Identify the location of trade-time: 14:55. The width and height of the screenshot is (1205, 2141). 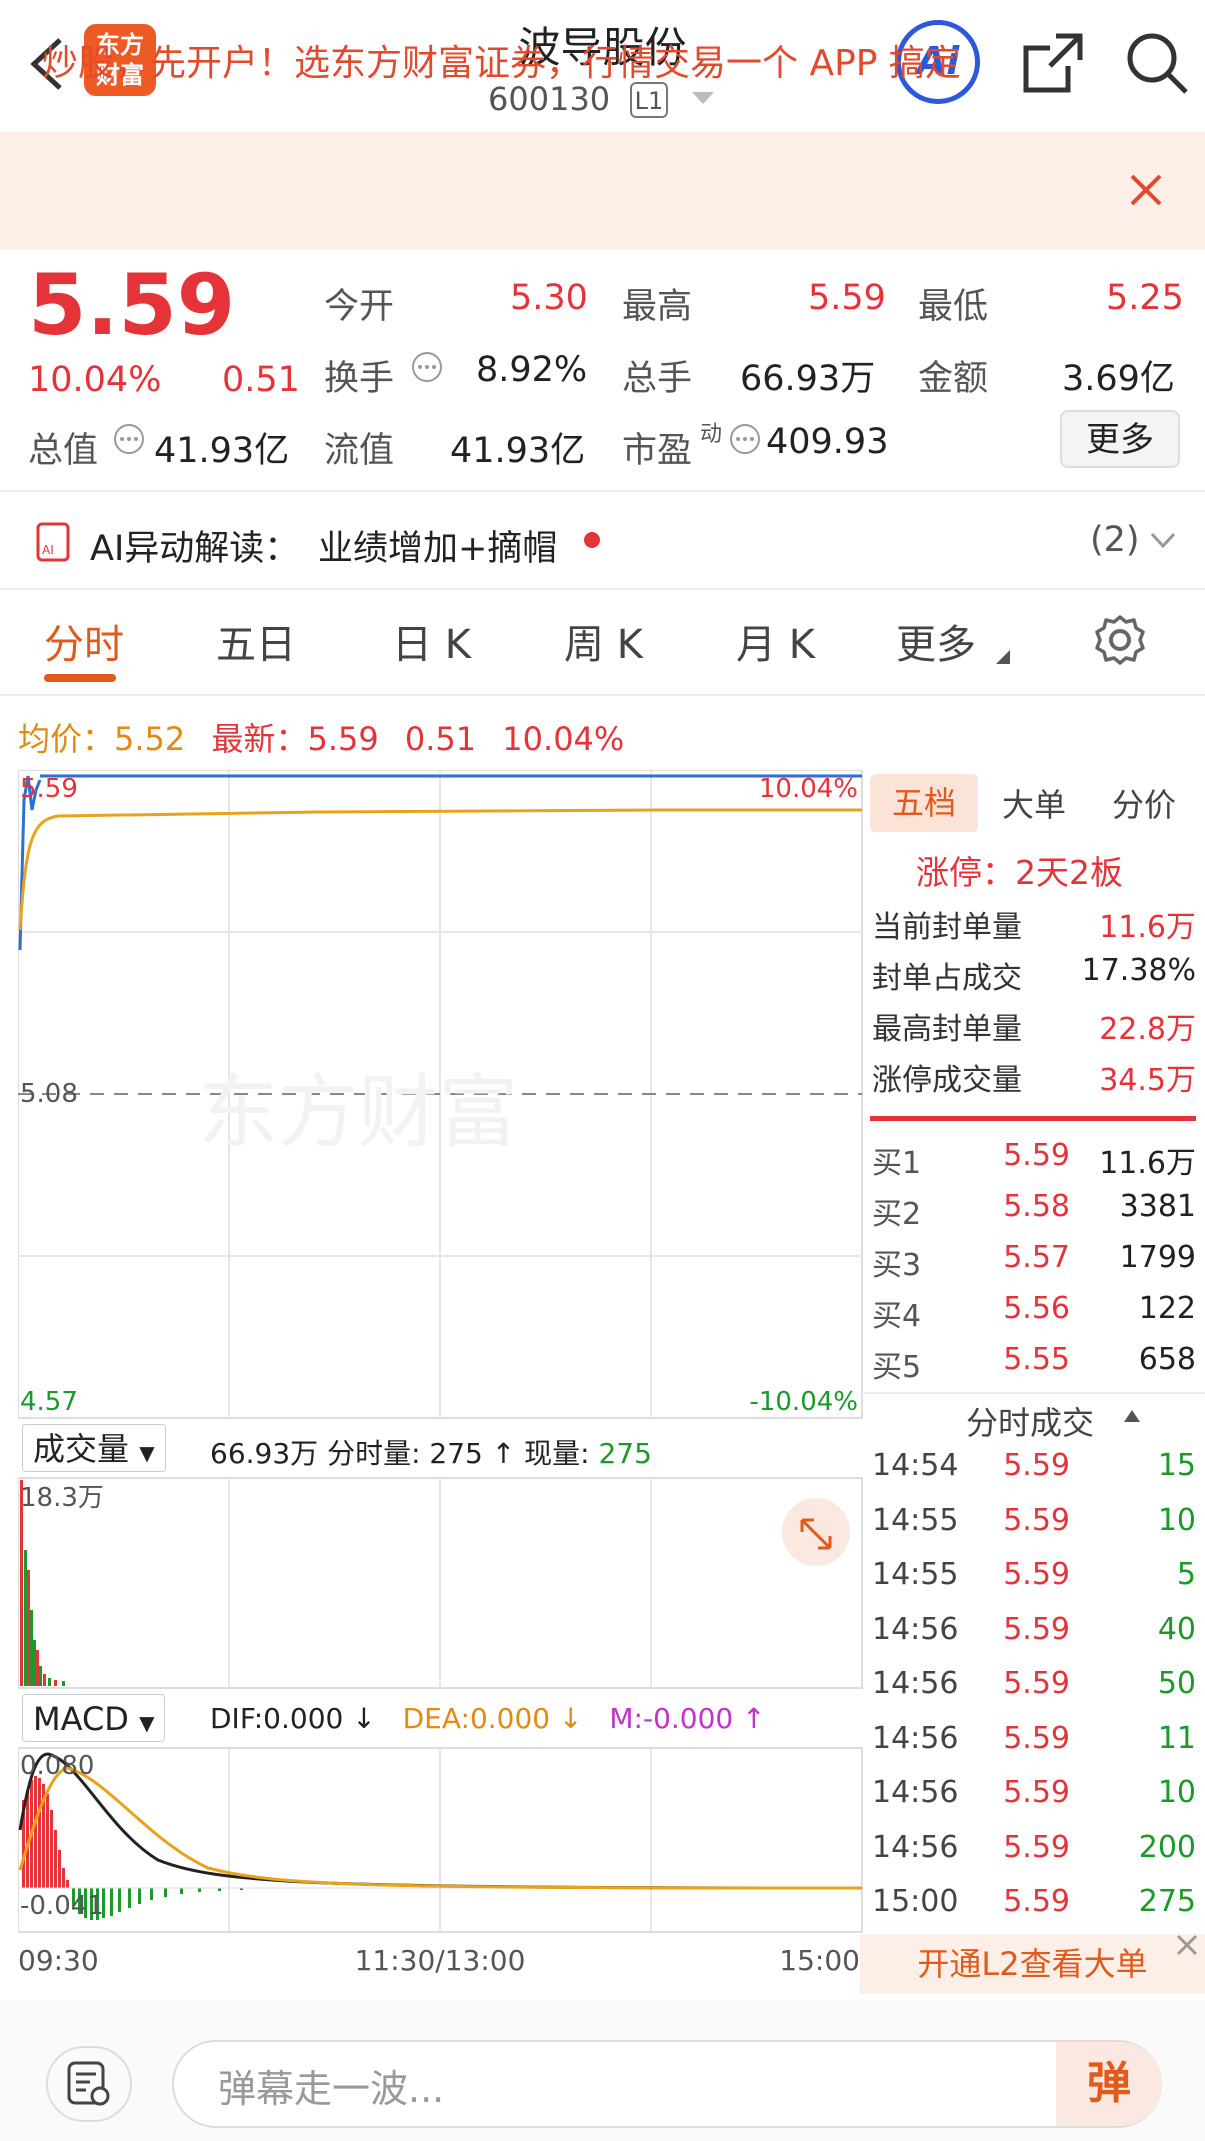
(915, 1574).